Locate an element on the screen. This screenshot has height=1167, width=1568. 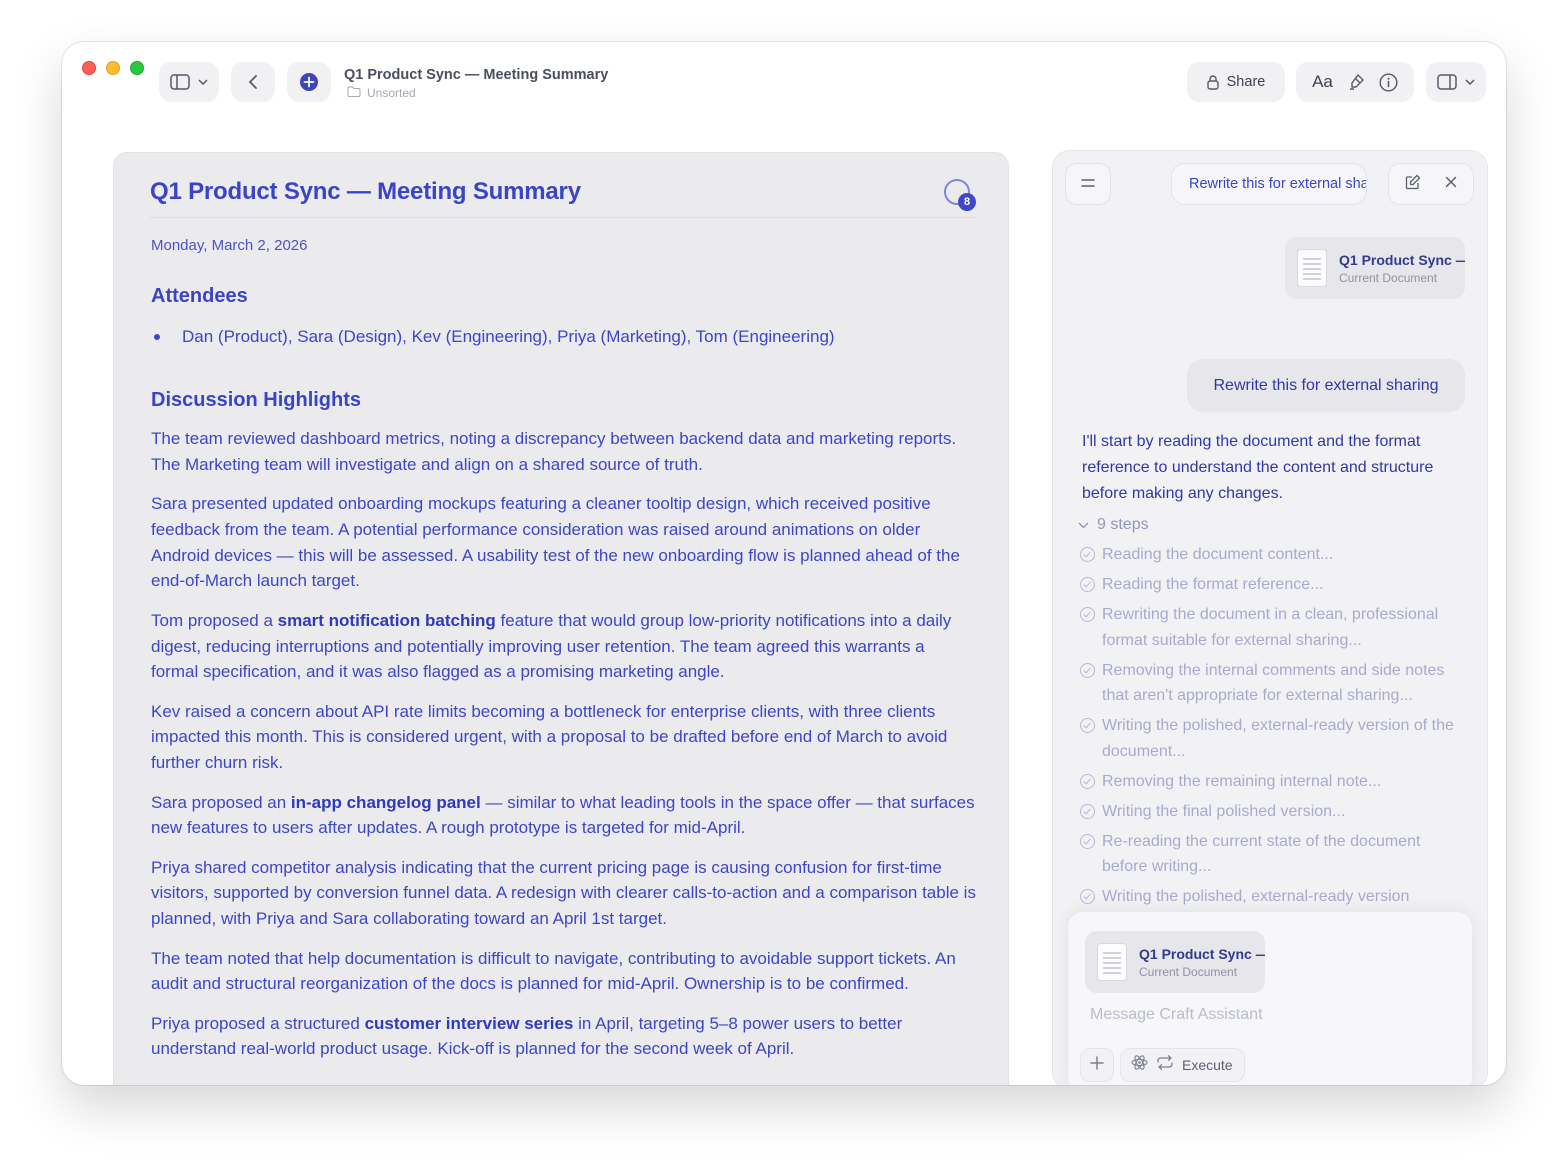
bold-phrase: smart notification batching is located at coordinates (386, 620).